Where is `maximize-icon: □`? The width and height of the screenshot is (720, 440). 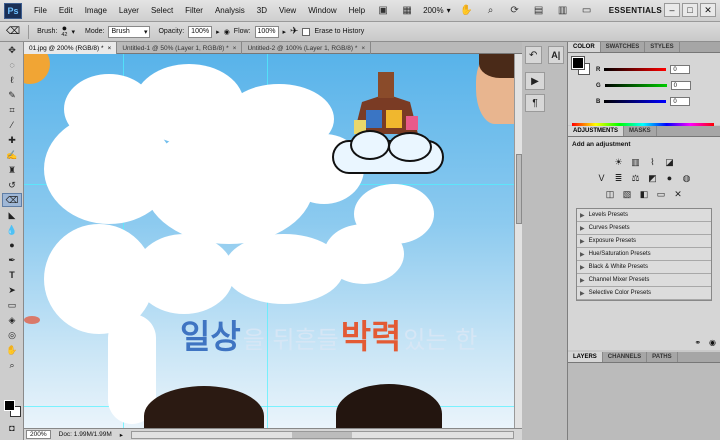 maximize-icon: □ is located at coordinates (690, 10).